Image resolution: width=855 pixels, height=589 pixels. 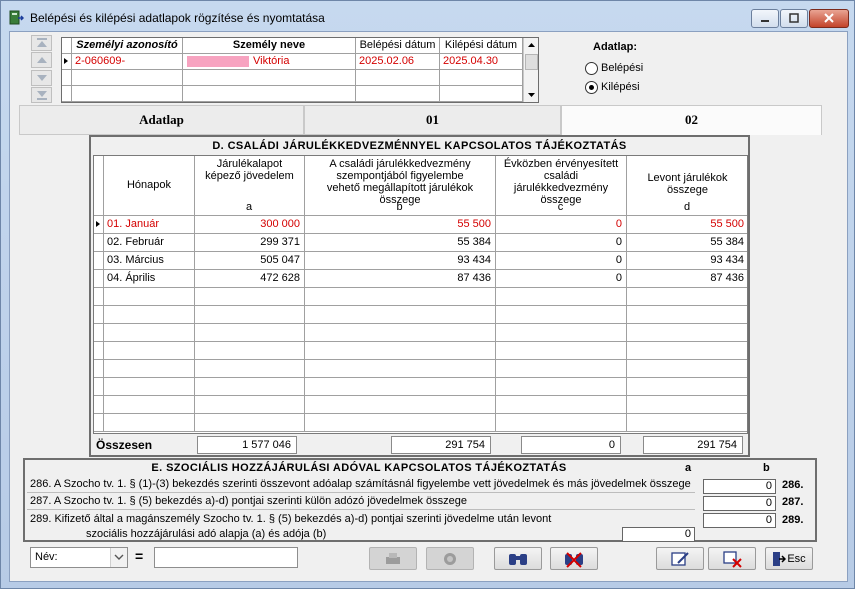 What do you see at coordinates (127, 46) in the screenshot?
I see `col-header-id: Személyi azonosító` at bounding box center [127, 46].